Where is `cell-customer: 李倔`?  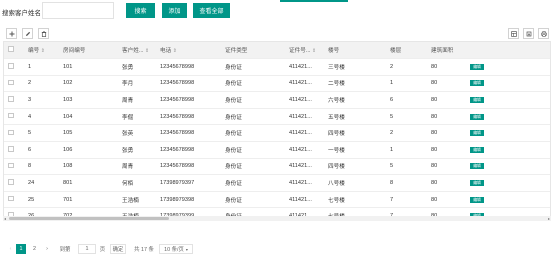
cell-customer: 李倔 is located at coordinates (137, 117).